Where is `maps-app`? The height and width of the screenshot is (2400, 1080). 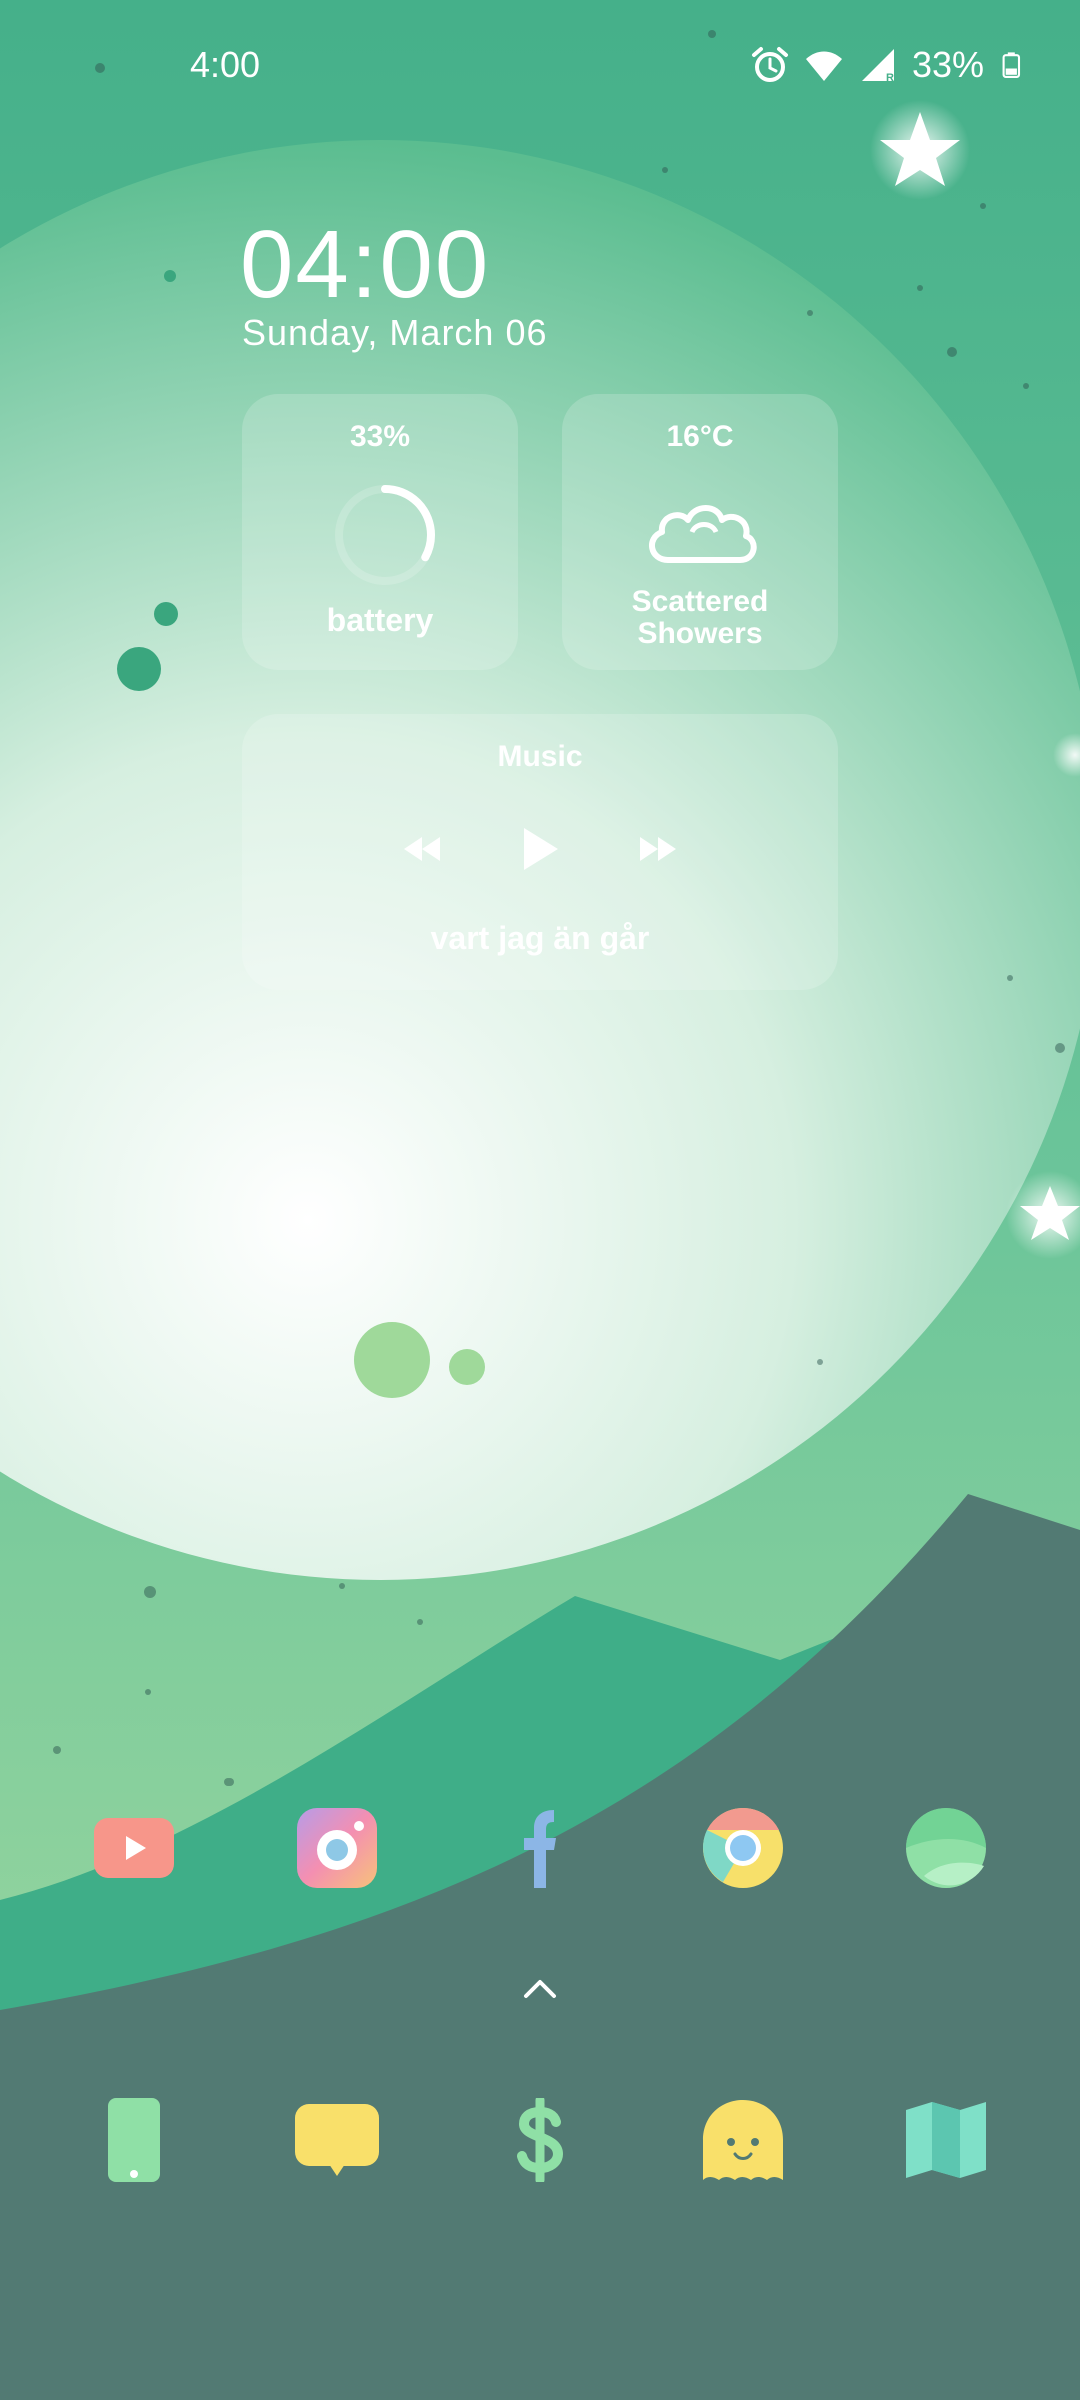
maps-app is located at coordinates (946, 2140).